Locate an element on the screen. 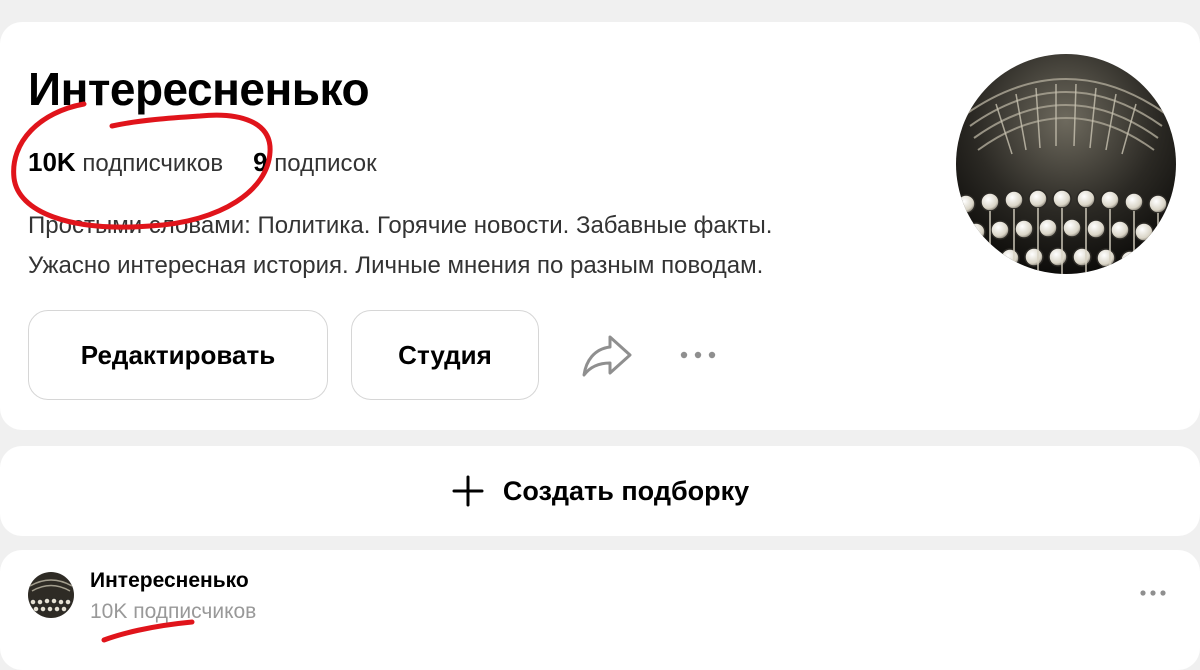 The width and height of the screenshot is (1200, 670). studio-button: Студия is located at coordinates (445, 355).